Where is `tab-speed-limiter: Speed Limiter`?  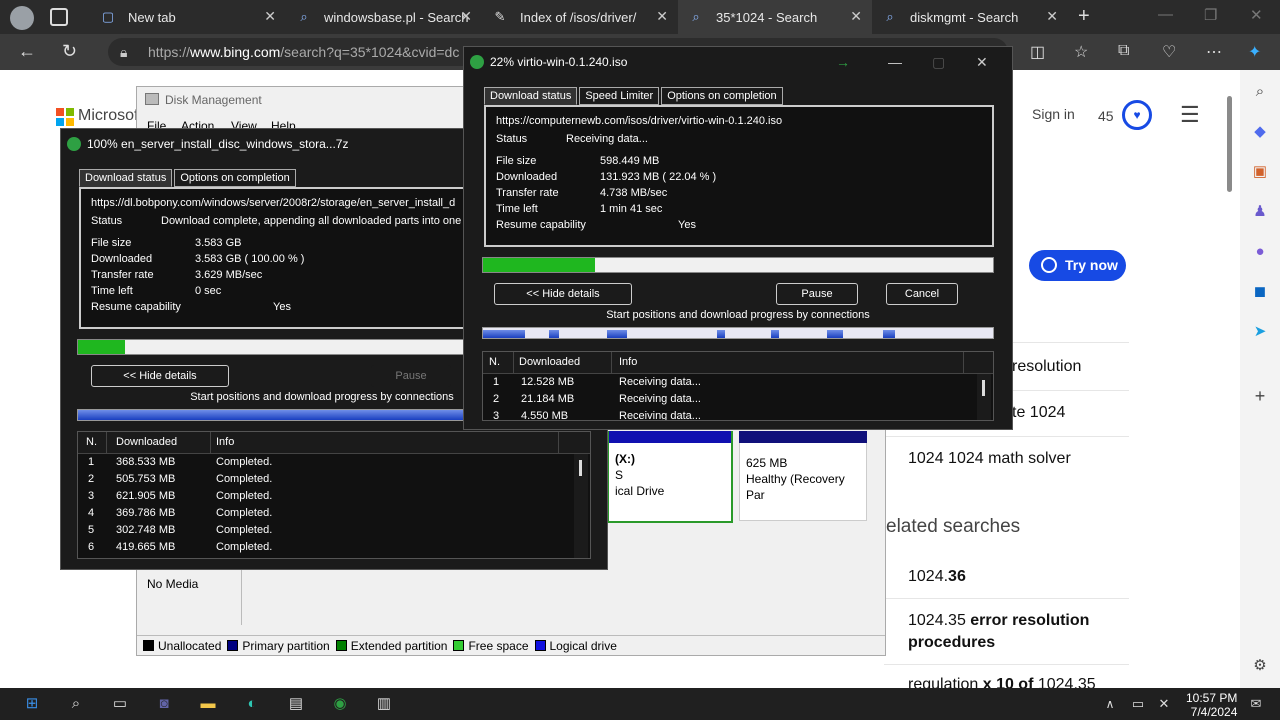 tab-speed-limiter: Speed Limiter is located at coordinates (619, 96).